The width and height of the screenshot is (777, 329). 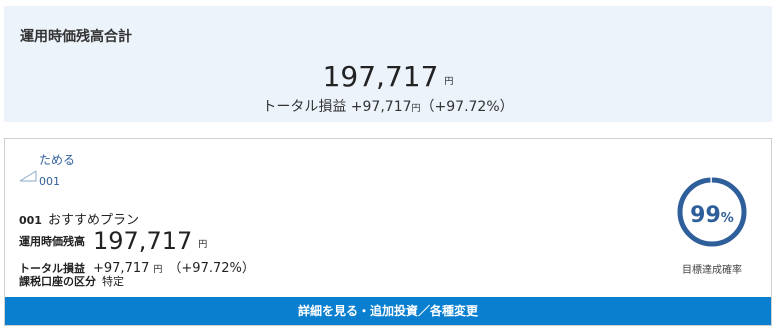 What do you see at coordinates (388, 311) in the screenshot?
I see `view-details-button: 詳細を見る・追加投資／各種変更` at bounding box center [388, 311].